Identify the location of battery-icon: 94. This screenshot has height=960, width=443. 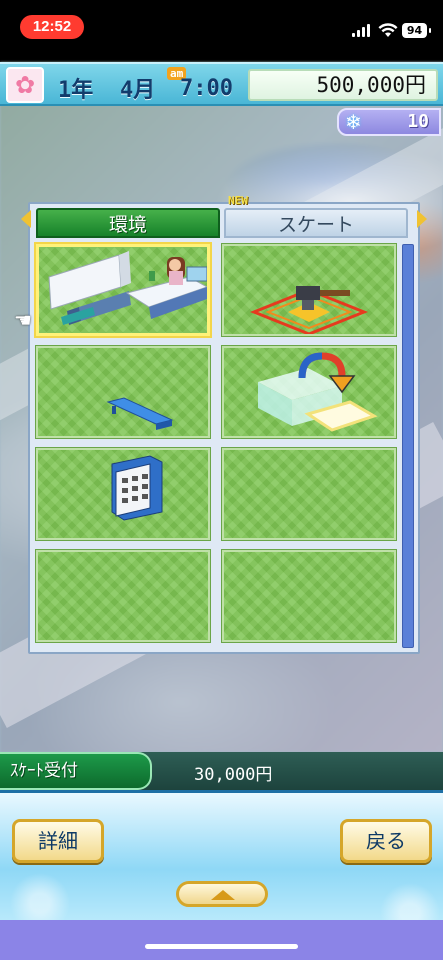
(416, 30).